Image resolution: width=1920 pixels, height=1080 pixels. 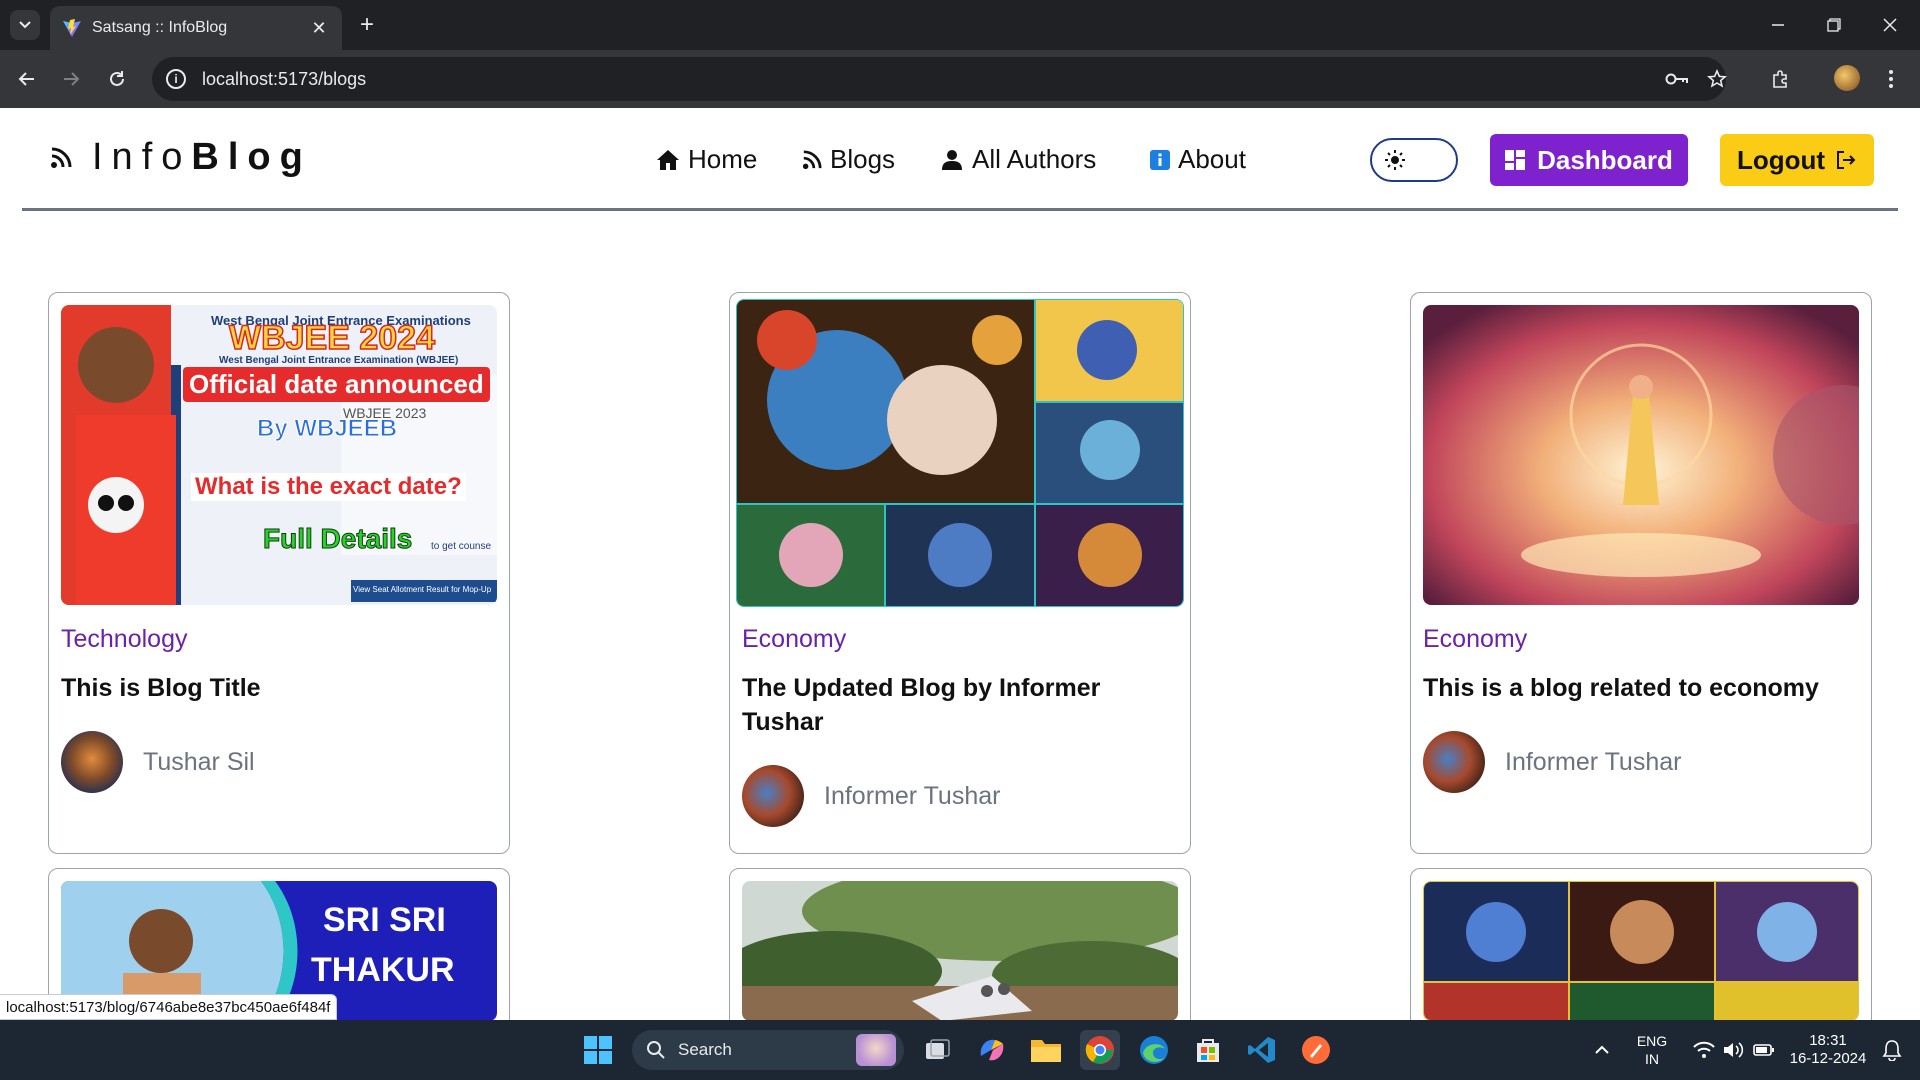 I want to click on cover-text-line2: THAKUR, so click(x=383, y=970).